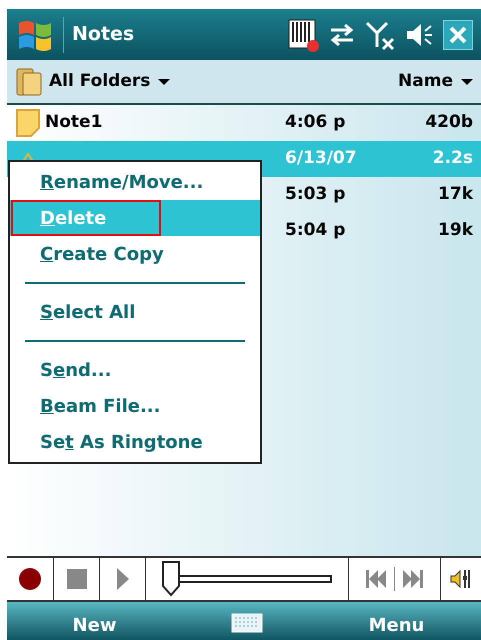  I want to click on file-size: 2.2s, so click(452, 158).